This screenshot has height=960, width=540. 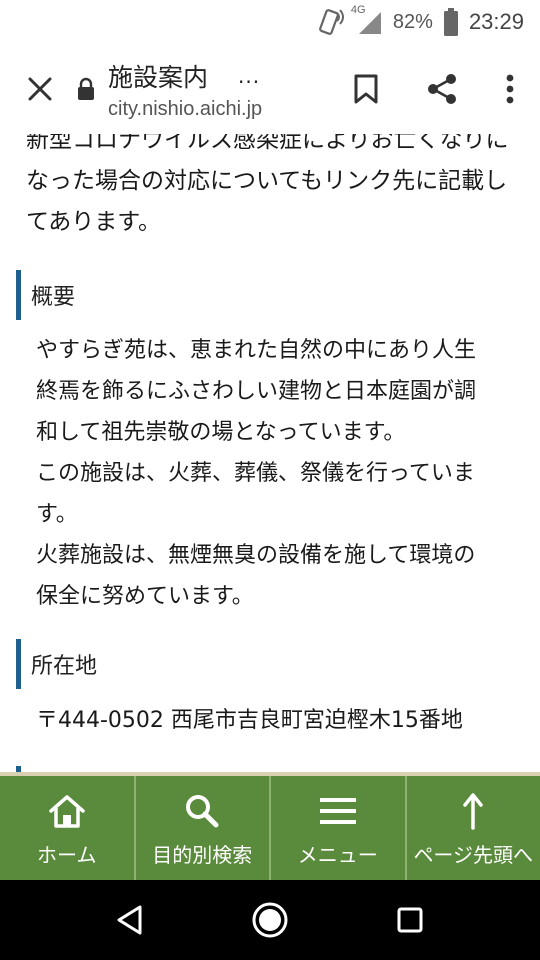 I want to click on body-line: 和して祖先崇敬の場となっています。, so click(x=221, y=432).